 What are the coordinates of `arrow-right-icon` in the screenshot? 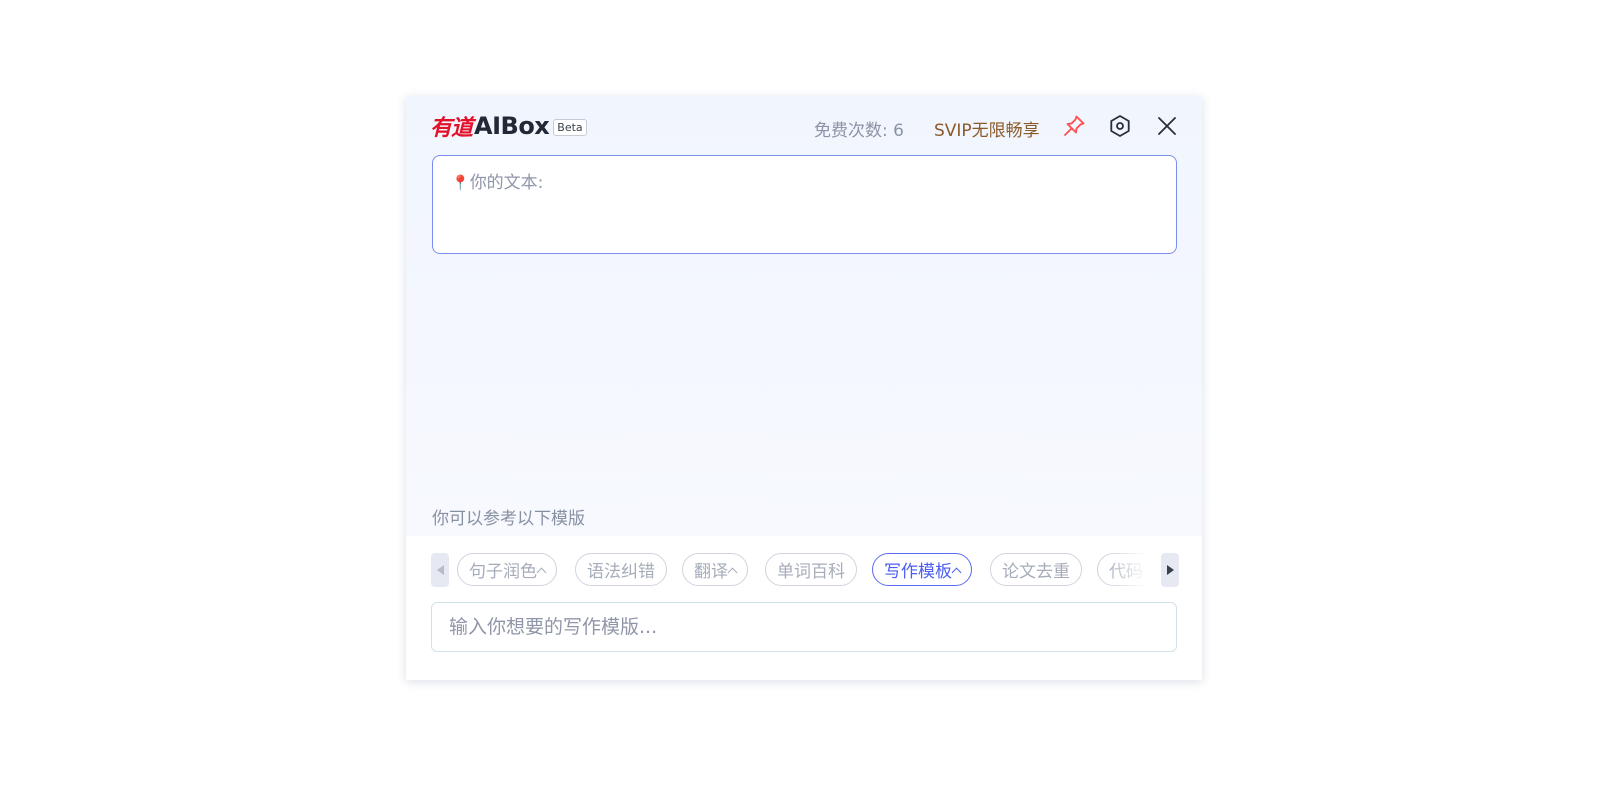 It's located at (1170, 570).